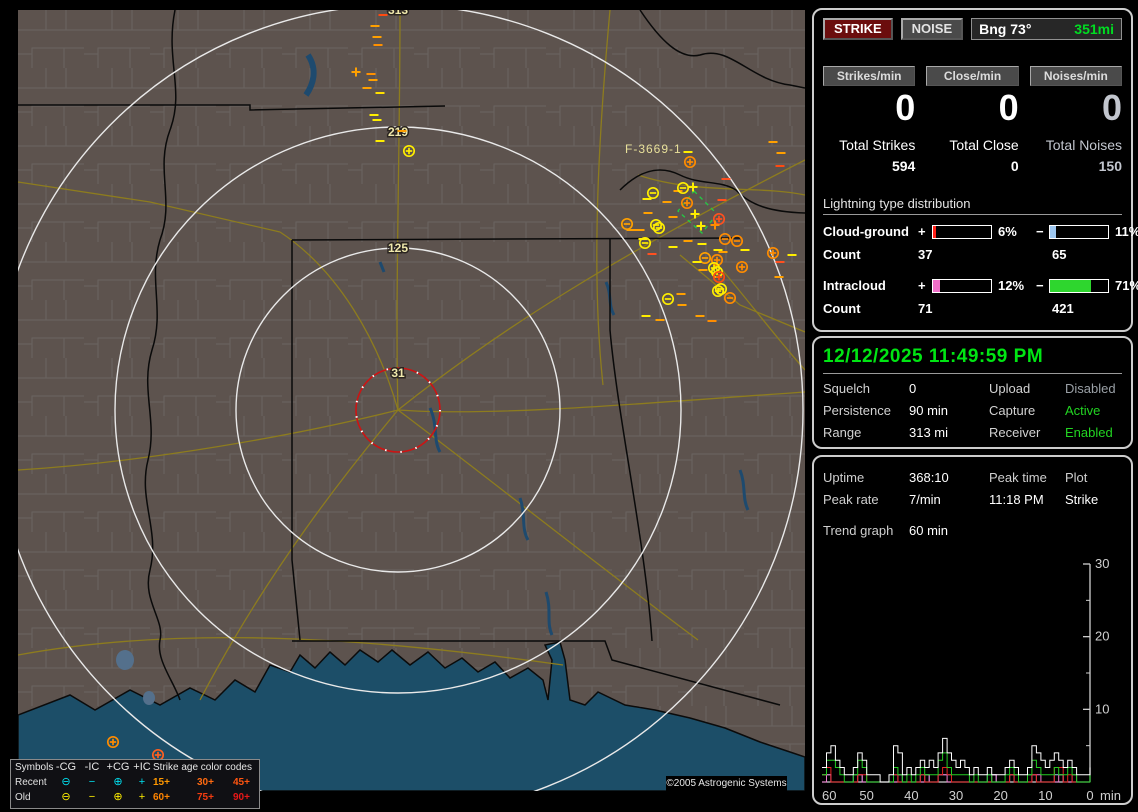  I want to click on strikes-column: Strikes/min 0 Total Strikes 594, so click(869, 120).